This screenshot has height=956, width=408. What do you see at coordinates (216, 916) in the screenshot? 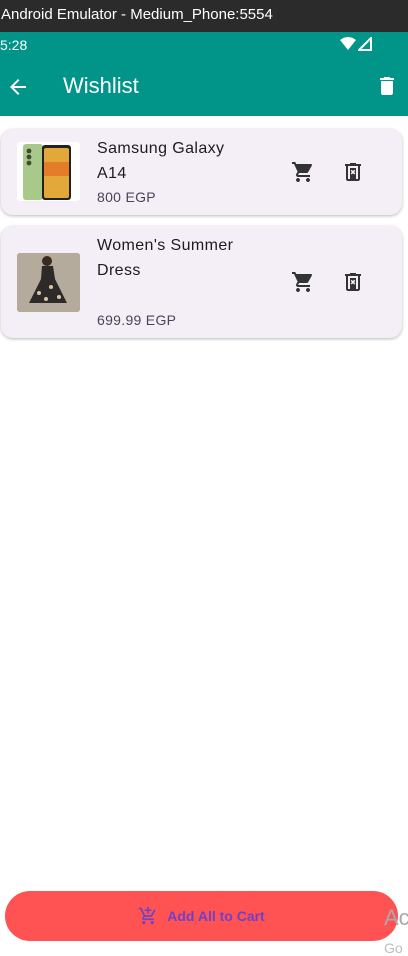
I see `add-all-to-cart-label: Add All to Cart` at bounding box center [216, 916].